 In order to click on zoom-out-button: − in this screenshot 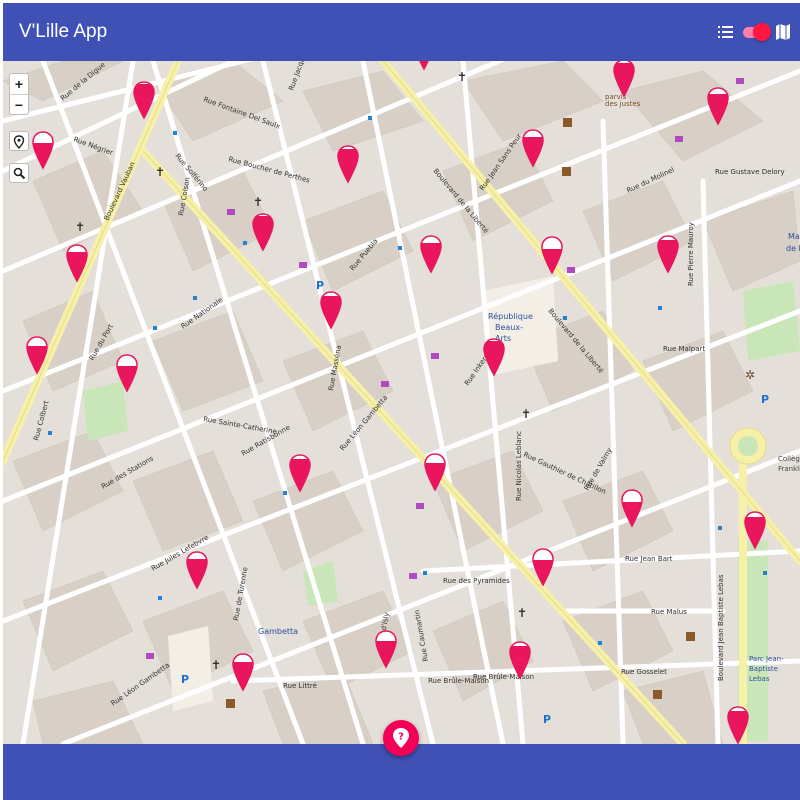, I will do `click(19, 104)`.